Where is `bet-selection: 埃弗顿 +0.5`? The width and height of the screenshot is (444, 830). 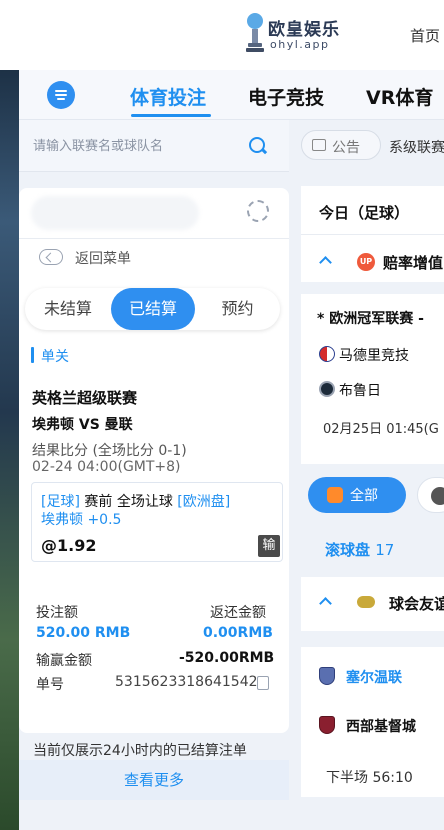
bet-selection: 埃弗顿 +0.5 is located at coordinates (81, 520).